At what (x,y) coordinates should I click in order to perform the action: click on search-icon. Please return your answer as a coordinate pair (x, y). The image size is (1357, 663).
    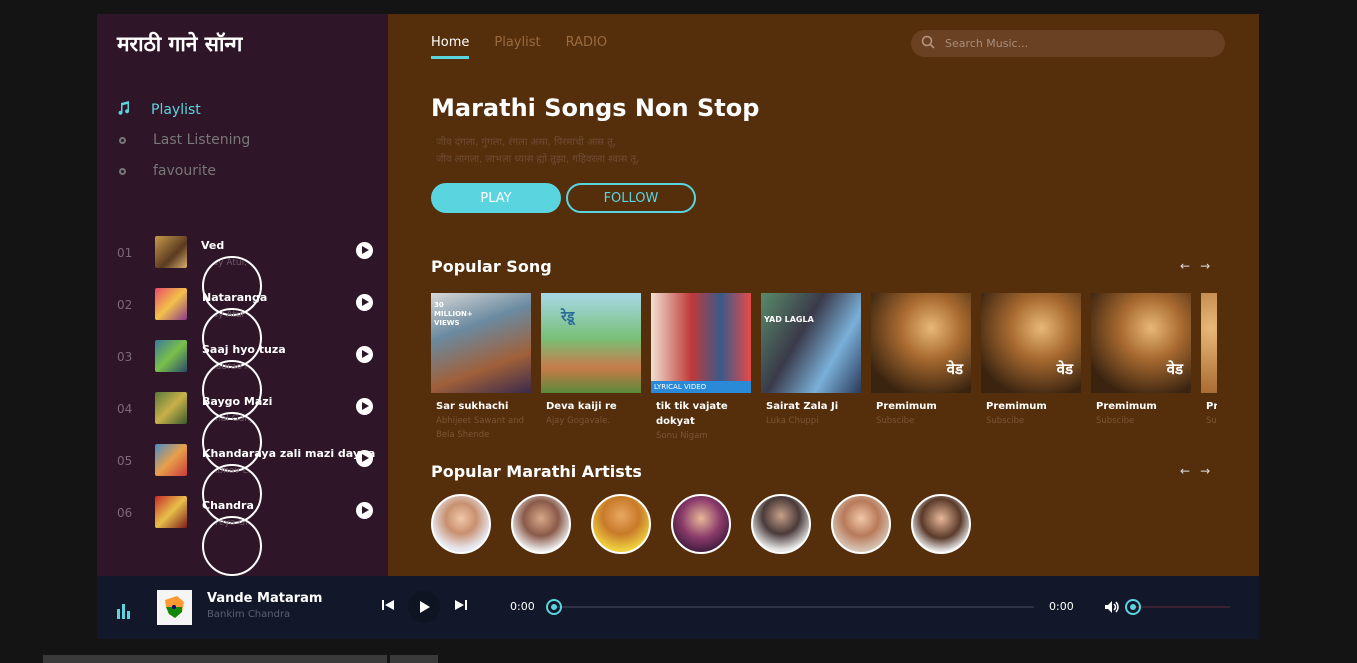
    Looking at the image, I should click on (928, 43).